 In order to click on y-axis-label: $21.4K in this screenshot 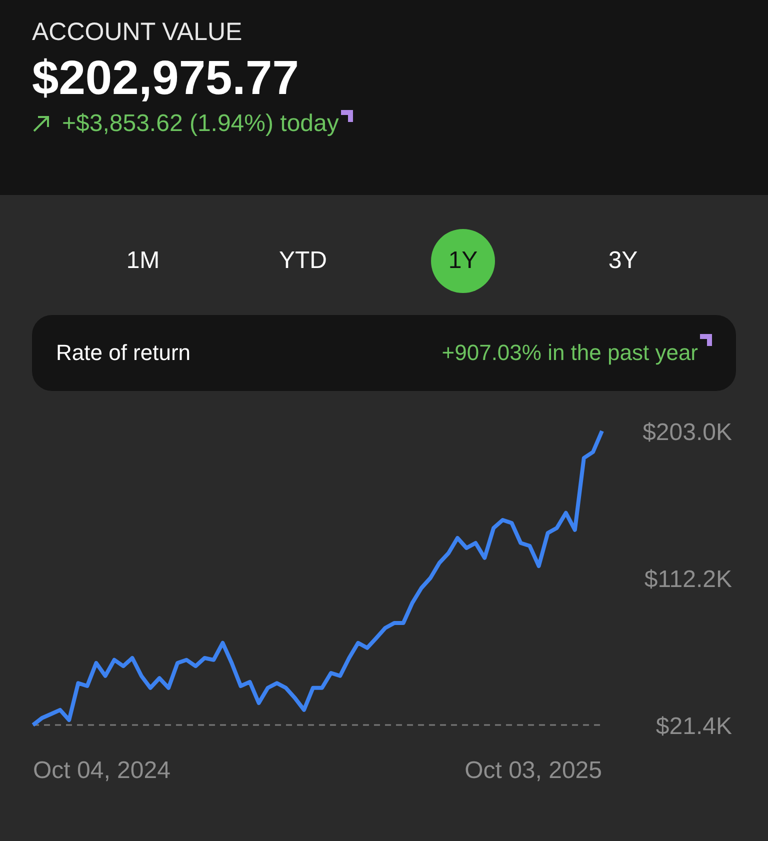, I will do `click(694, 726)`.